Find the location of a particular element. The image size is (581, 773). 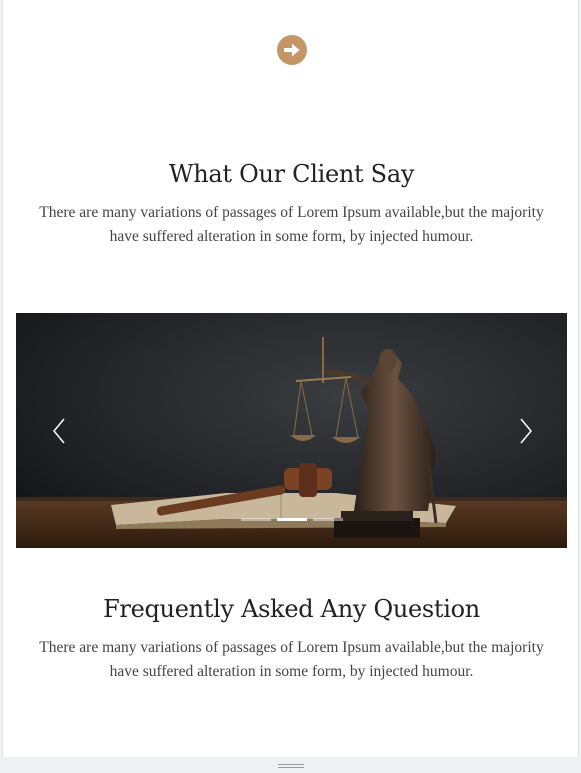

faq-title: Frequently Asked Any Question is located at coordinates (291, 609).